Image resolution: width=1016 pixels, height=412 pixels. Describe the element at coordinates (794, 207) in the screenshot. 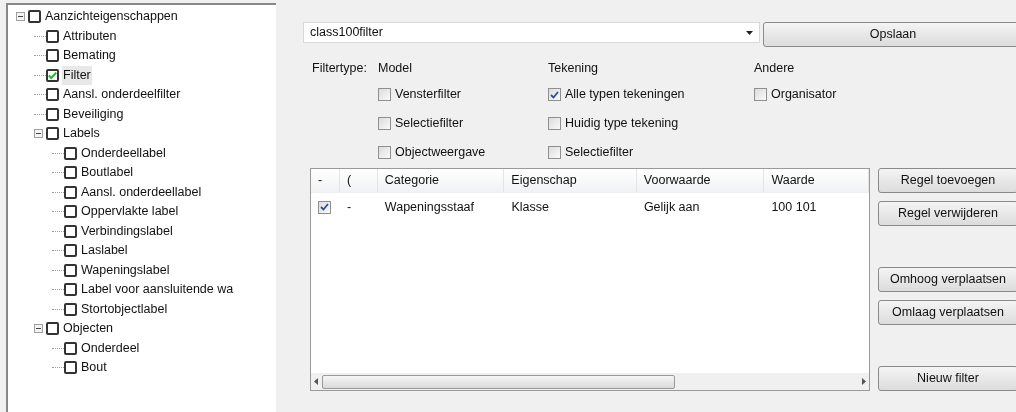

I see `table-cell-text: 100 101` at that location.